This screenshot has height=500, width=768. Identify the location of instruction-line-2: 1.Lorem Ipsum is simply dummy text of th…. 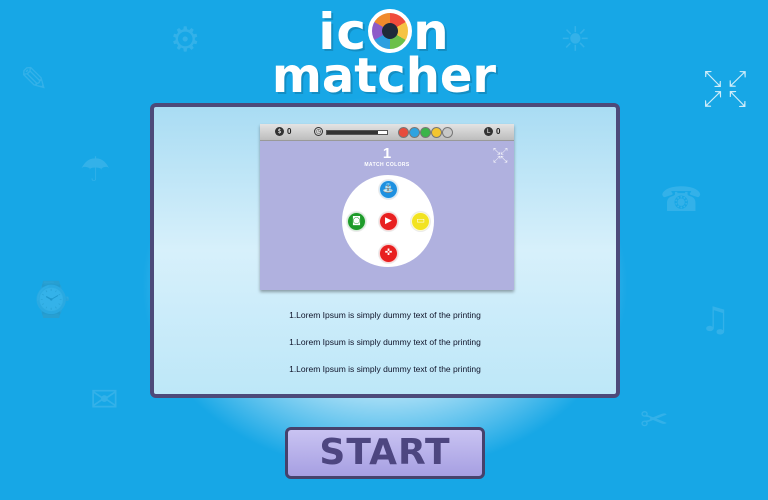
(385, 342).